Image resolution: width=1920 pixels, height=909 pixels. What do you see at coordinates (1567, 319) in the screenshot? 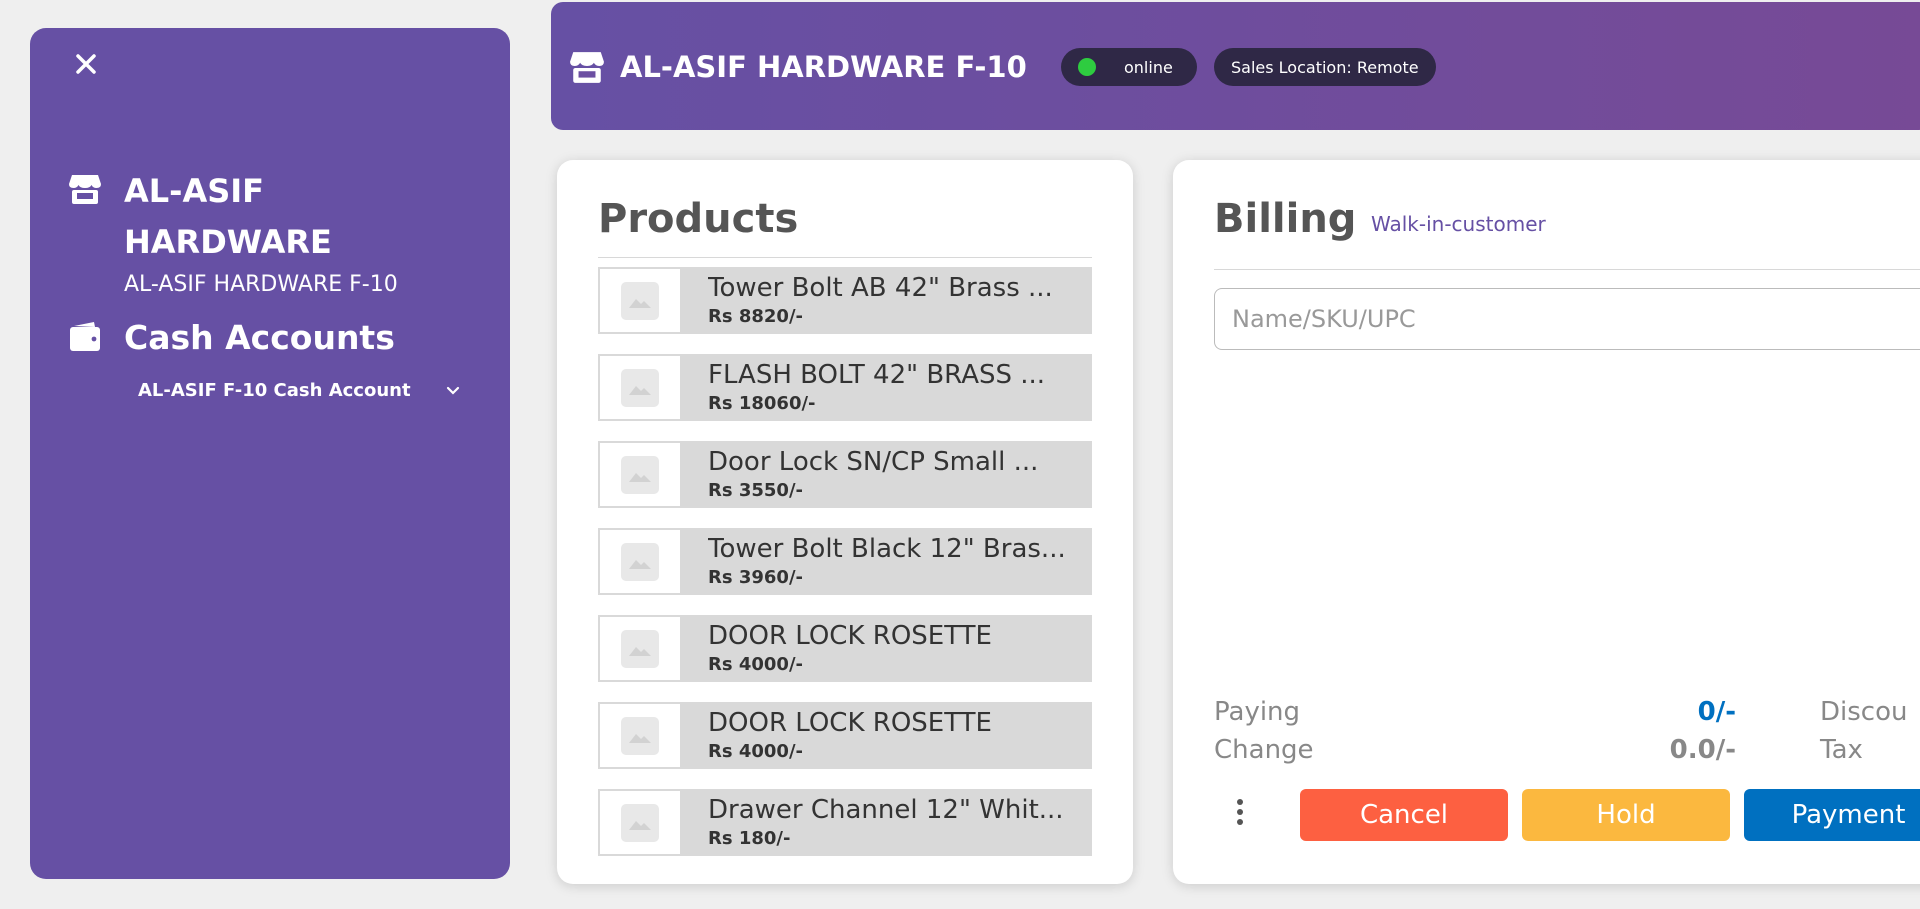
I see `product-search-input` at bounding box center [1567, 319].